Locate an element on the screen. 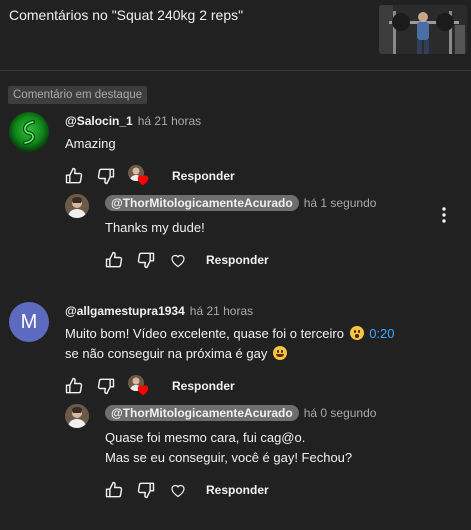  comment-author: @Salocin_1 is located at coordinates (99, 121).